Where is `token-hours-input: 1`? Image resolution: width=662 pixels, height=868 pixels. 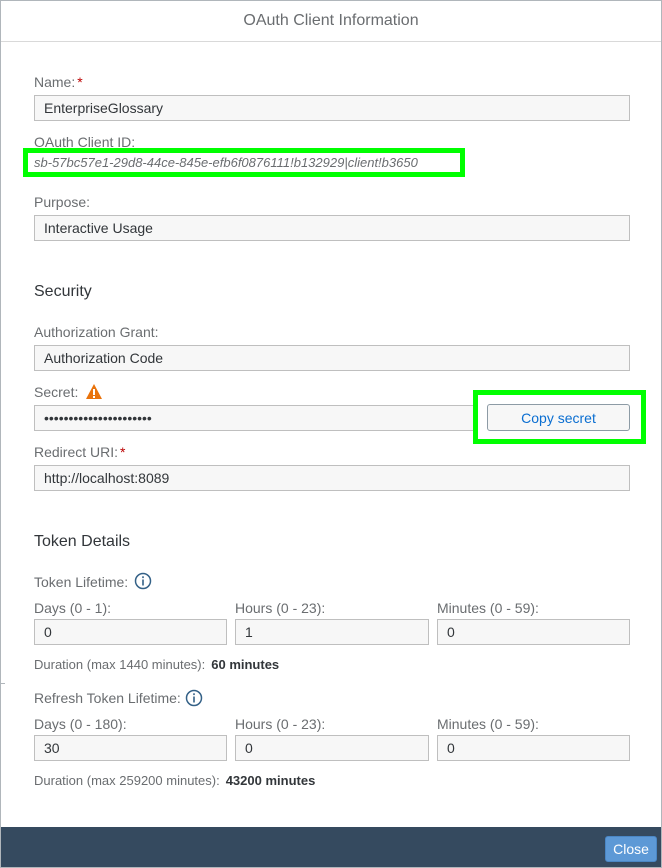
token-hours-input: 1 is located at coordinates (332, 632).